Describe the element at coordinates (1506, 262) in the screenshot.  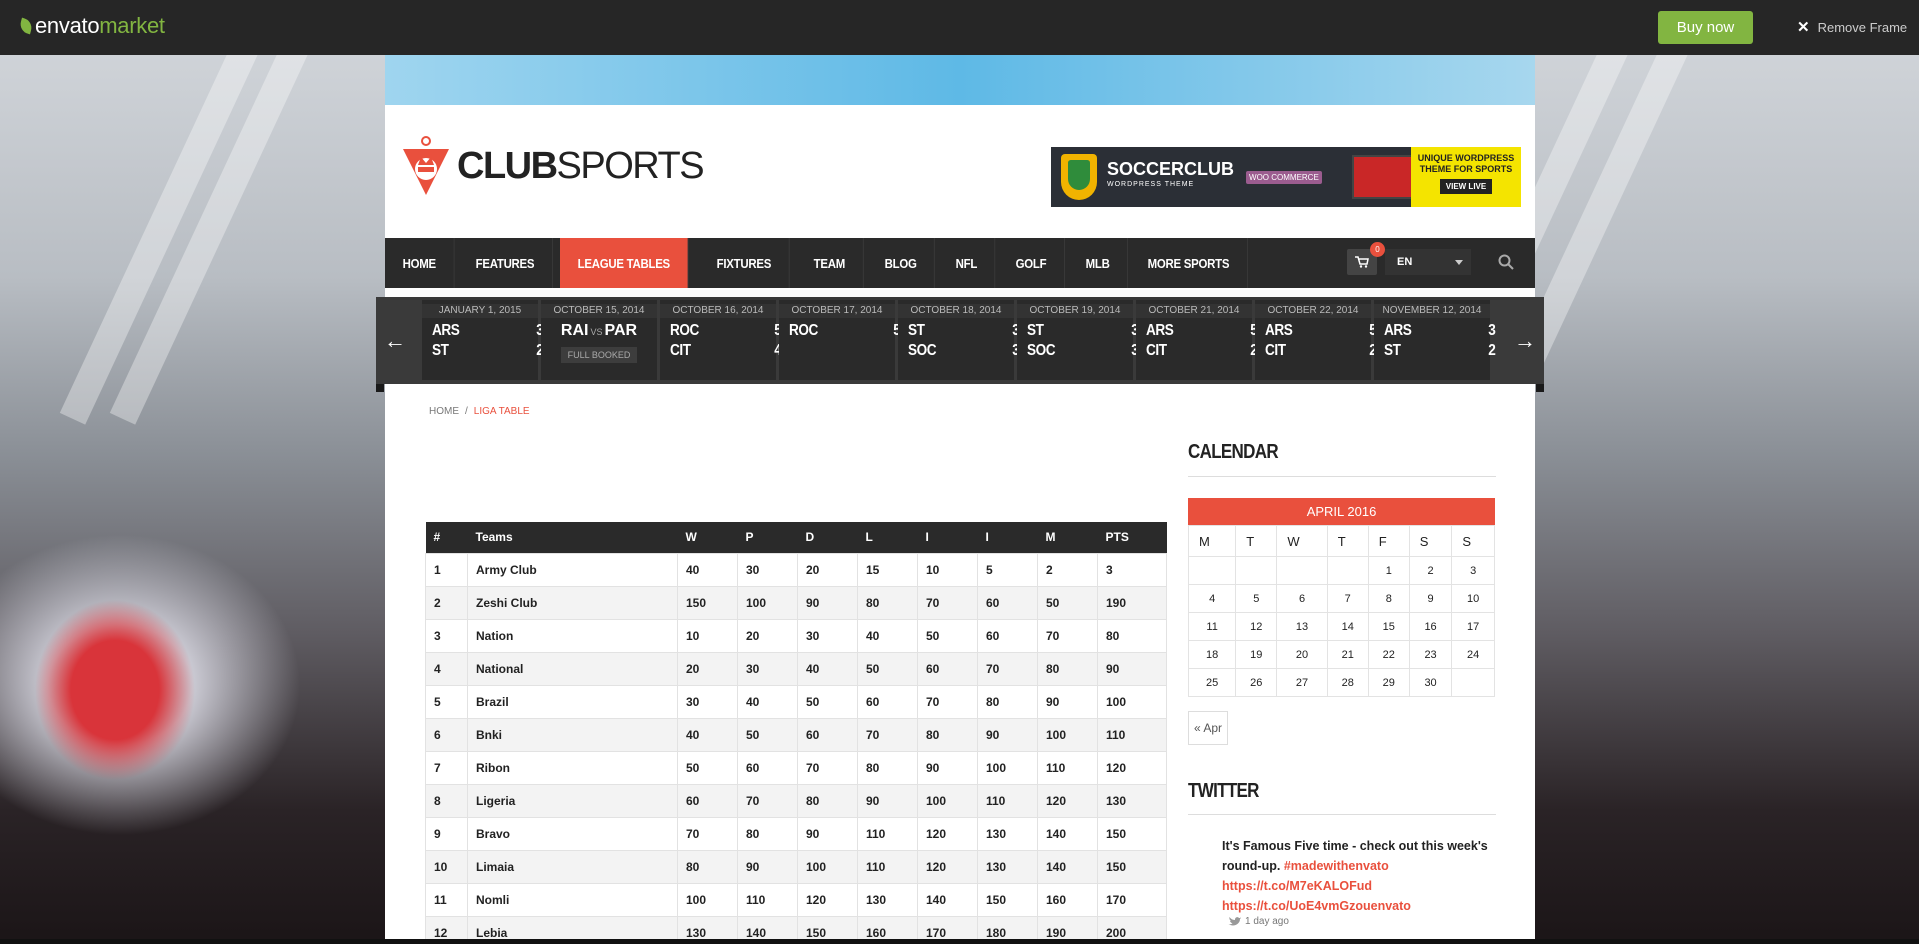
I see `search-icon` at that location.